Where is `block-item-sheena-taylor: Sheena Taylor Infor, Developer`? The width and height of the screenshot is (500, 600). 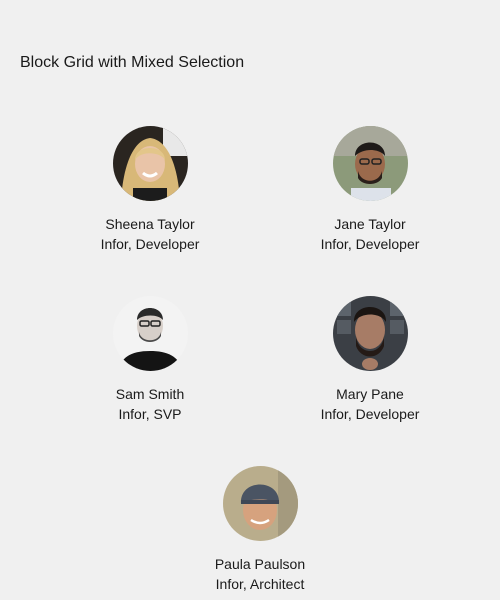 block-item-sheena-taylor: Sheena Taylor Infor, Developer is located at coordinates (150, 190).